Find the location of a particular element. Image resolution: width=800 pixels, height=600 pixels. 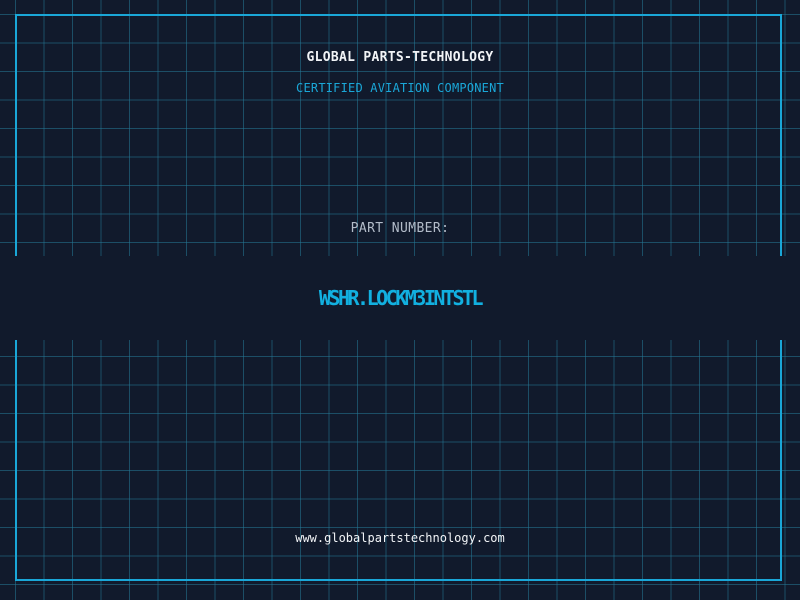

website-url: www.globalpartstechnology.com is located at coordinates (400, 538).